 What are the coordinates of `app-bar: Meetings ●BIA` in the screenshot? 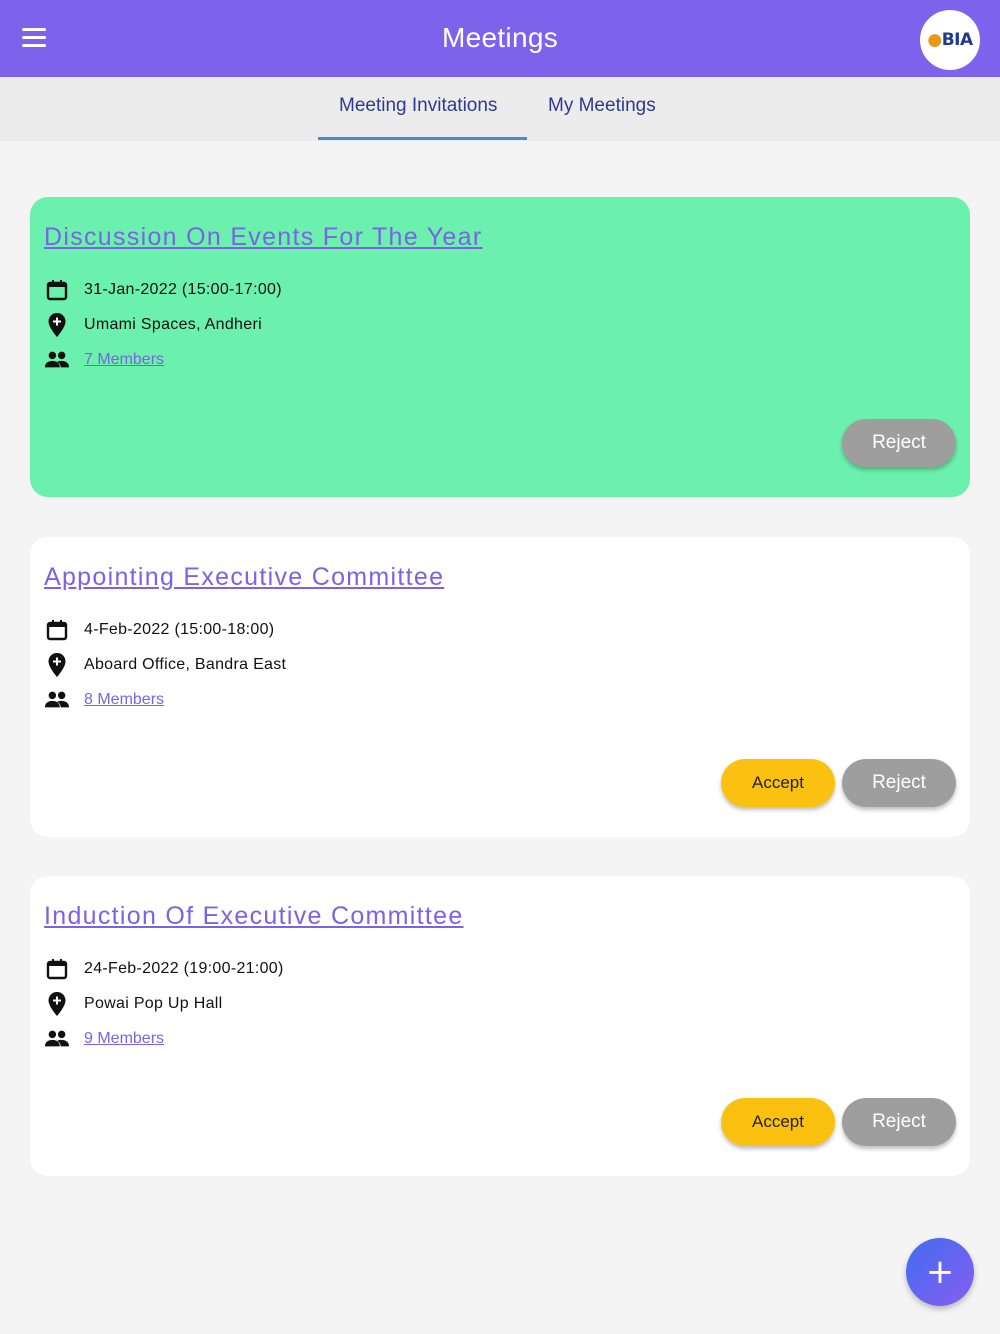 It's located at (500, 38).